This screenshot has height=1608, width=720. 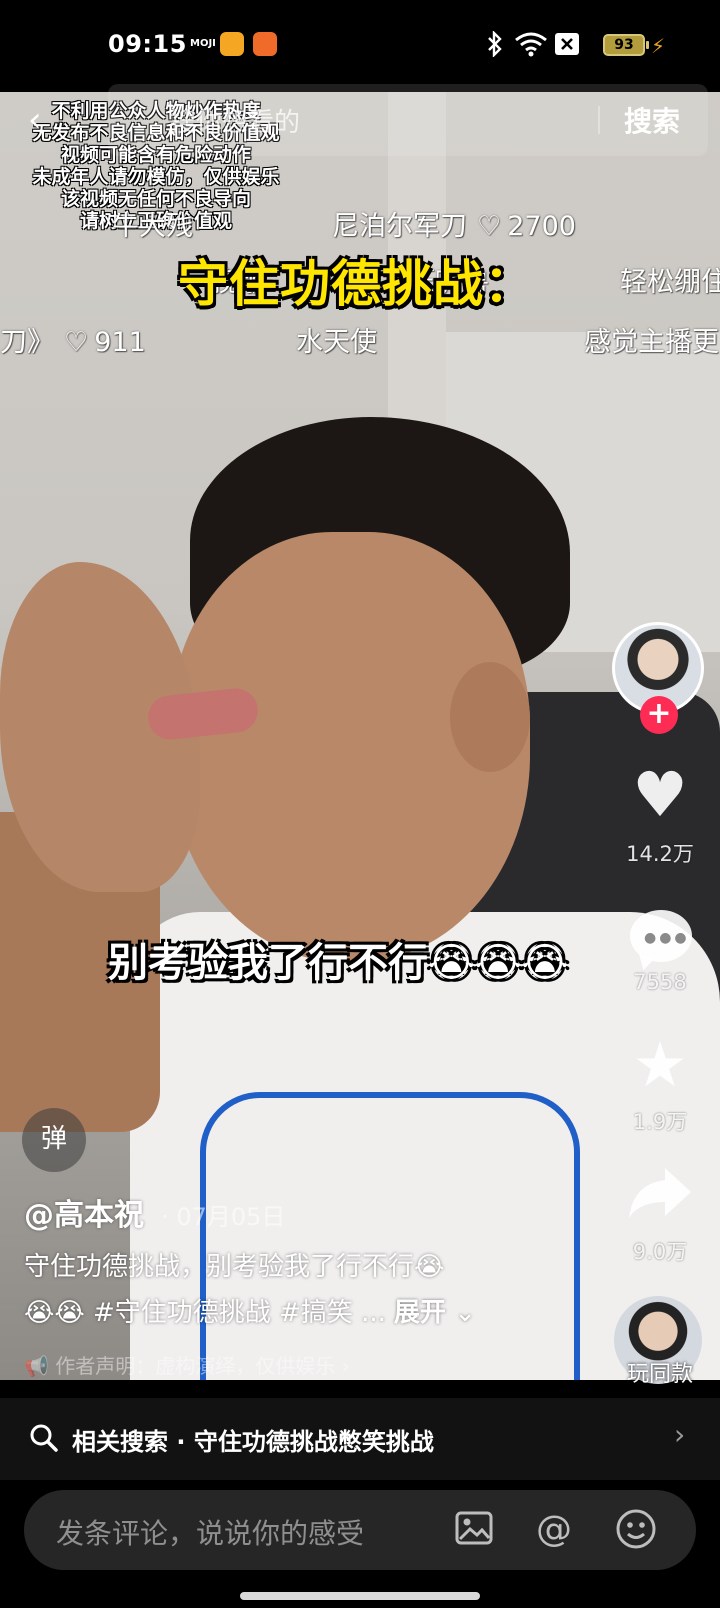 I want to click on author-name: @高本祝, so click(x=84, y=1215).